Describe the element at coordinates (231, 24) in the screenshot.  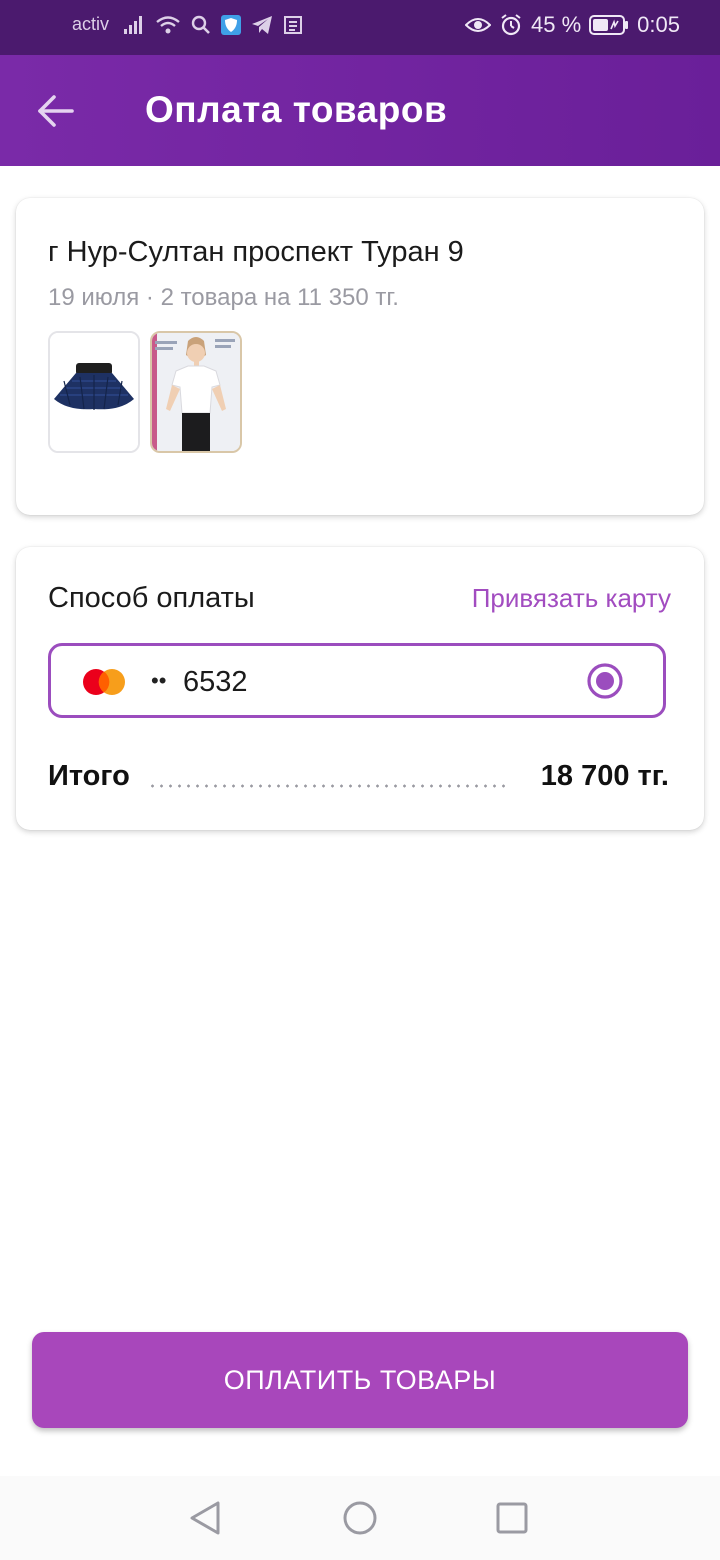
I see `vpn-shield-icon` at that location.